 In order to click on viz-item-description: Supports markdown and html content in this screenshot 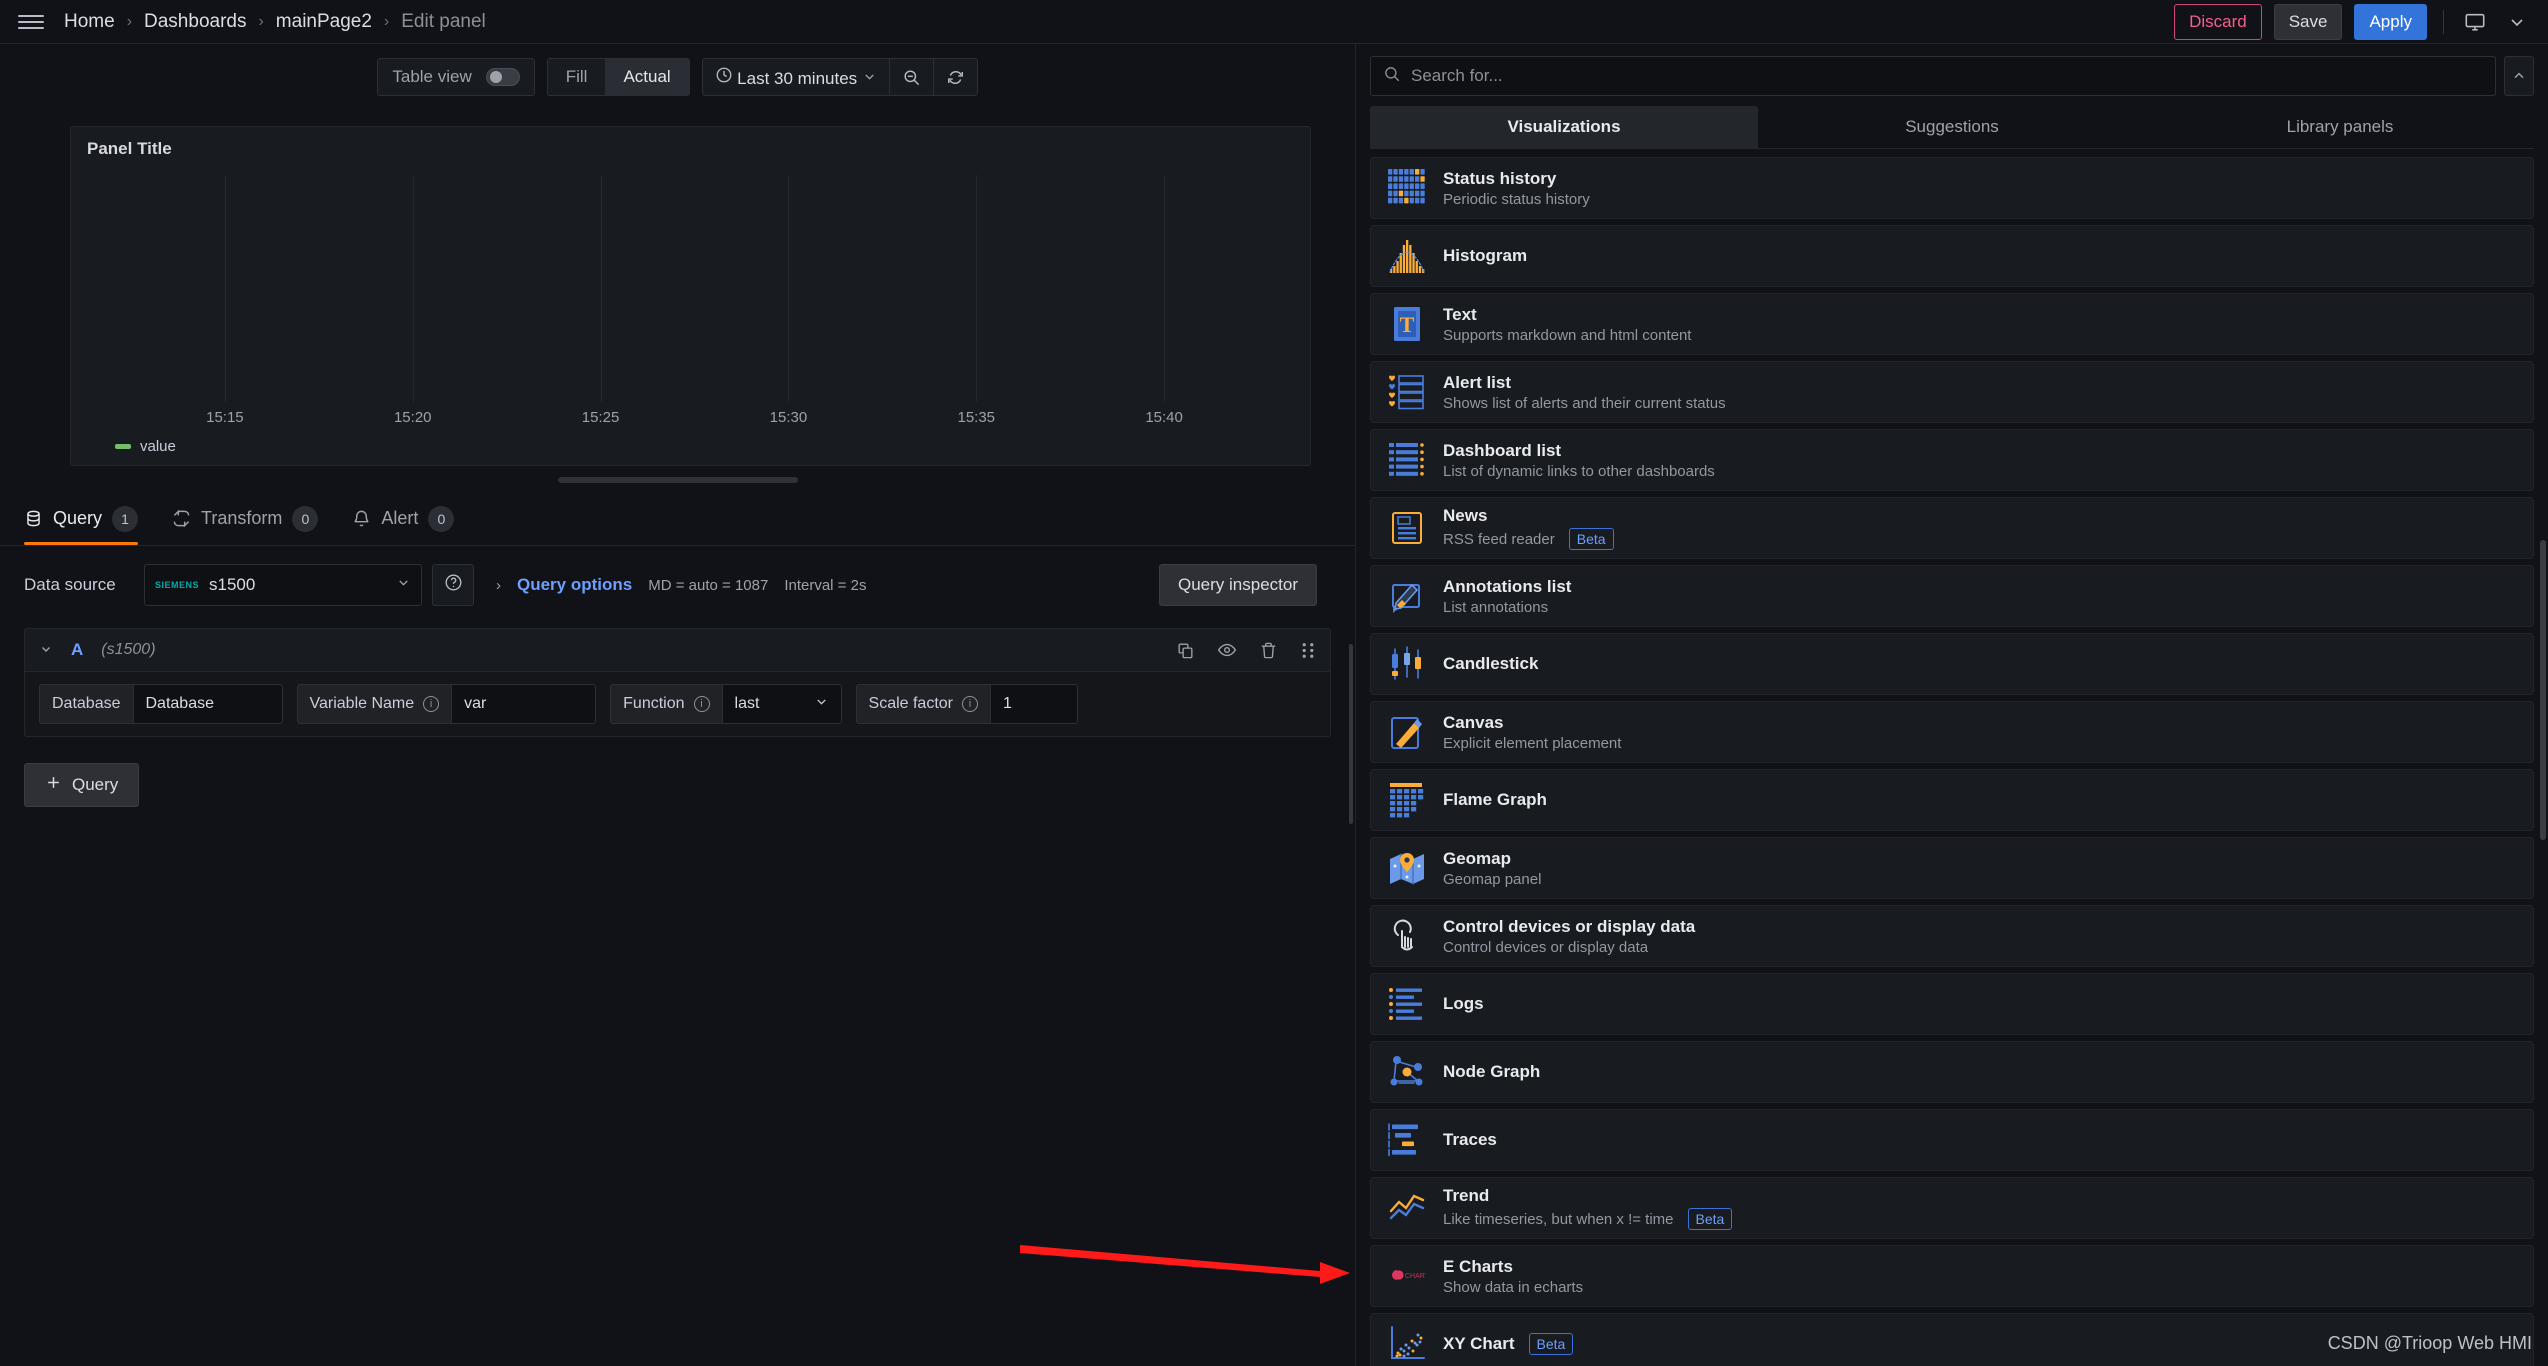, I will do `click(1567, 335)`.